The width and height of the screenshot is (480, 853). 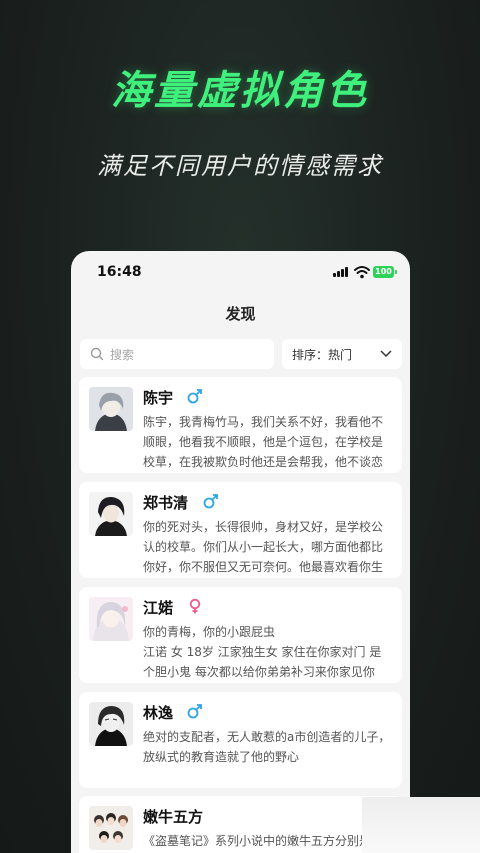 What do you see at coordinates (166, 503) in the screenshot?
I see `character-name: 郑书清` at bounding box center [166, 503].